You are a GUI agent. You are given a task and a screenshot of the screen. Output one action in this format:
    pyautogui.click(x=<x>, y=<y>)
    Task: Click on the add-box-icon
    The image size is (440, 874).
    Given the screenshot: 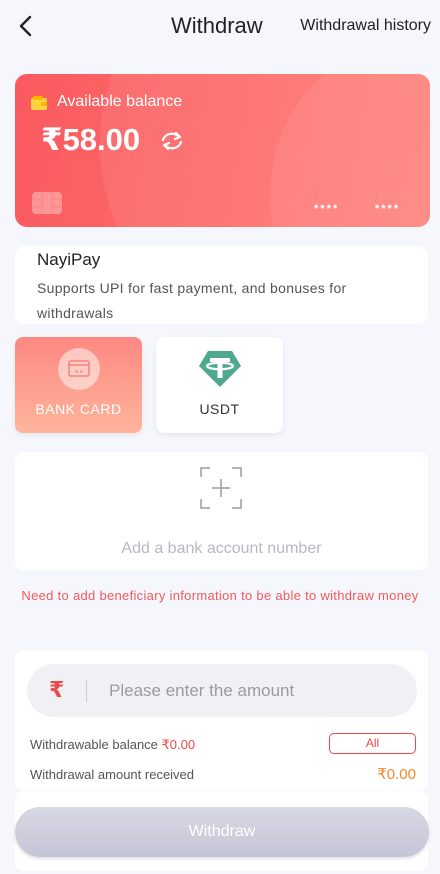 What is the action you would take?
    pyautogui.click(x=221, y=488)
    